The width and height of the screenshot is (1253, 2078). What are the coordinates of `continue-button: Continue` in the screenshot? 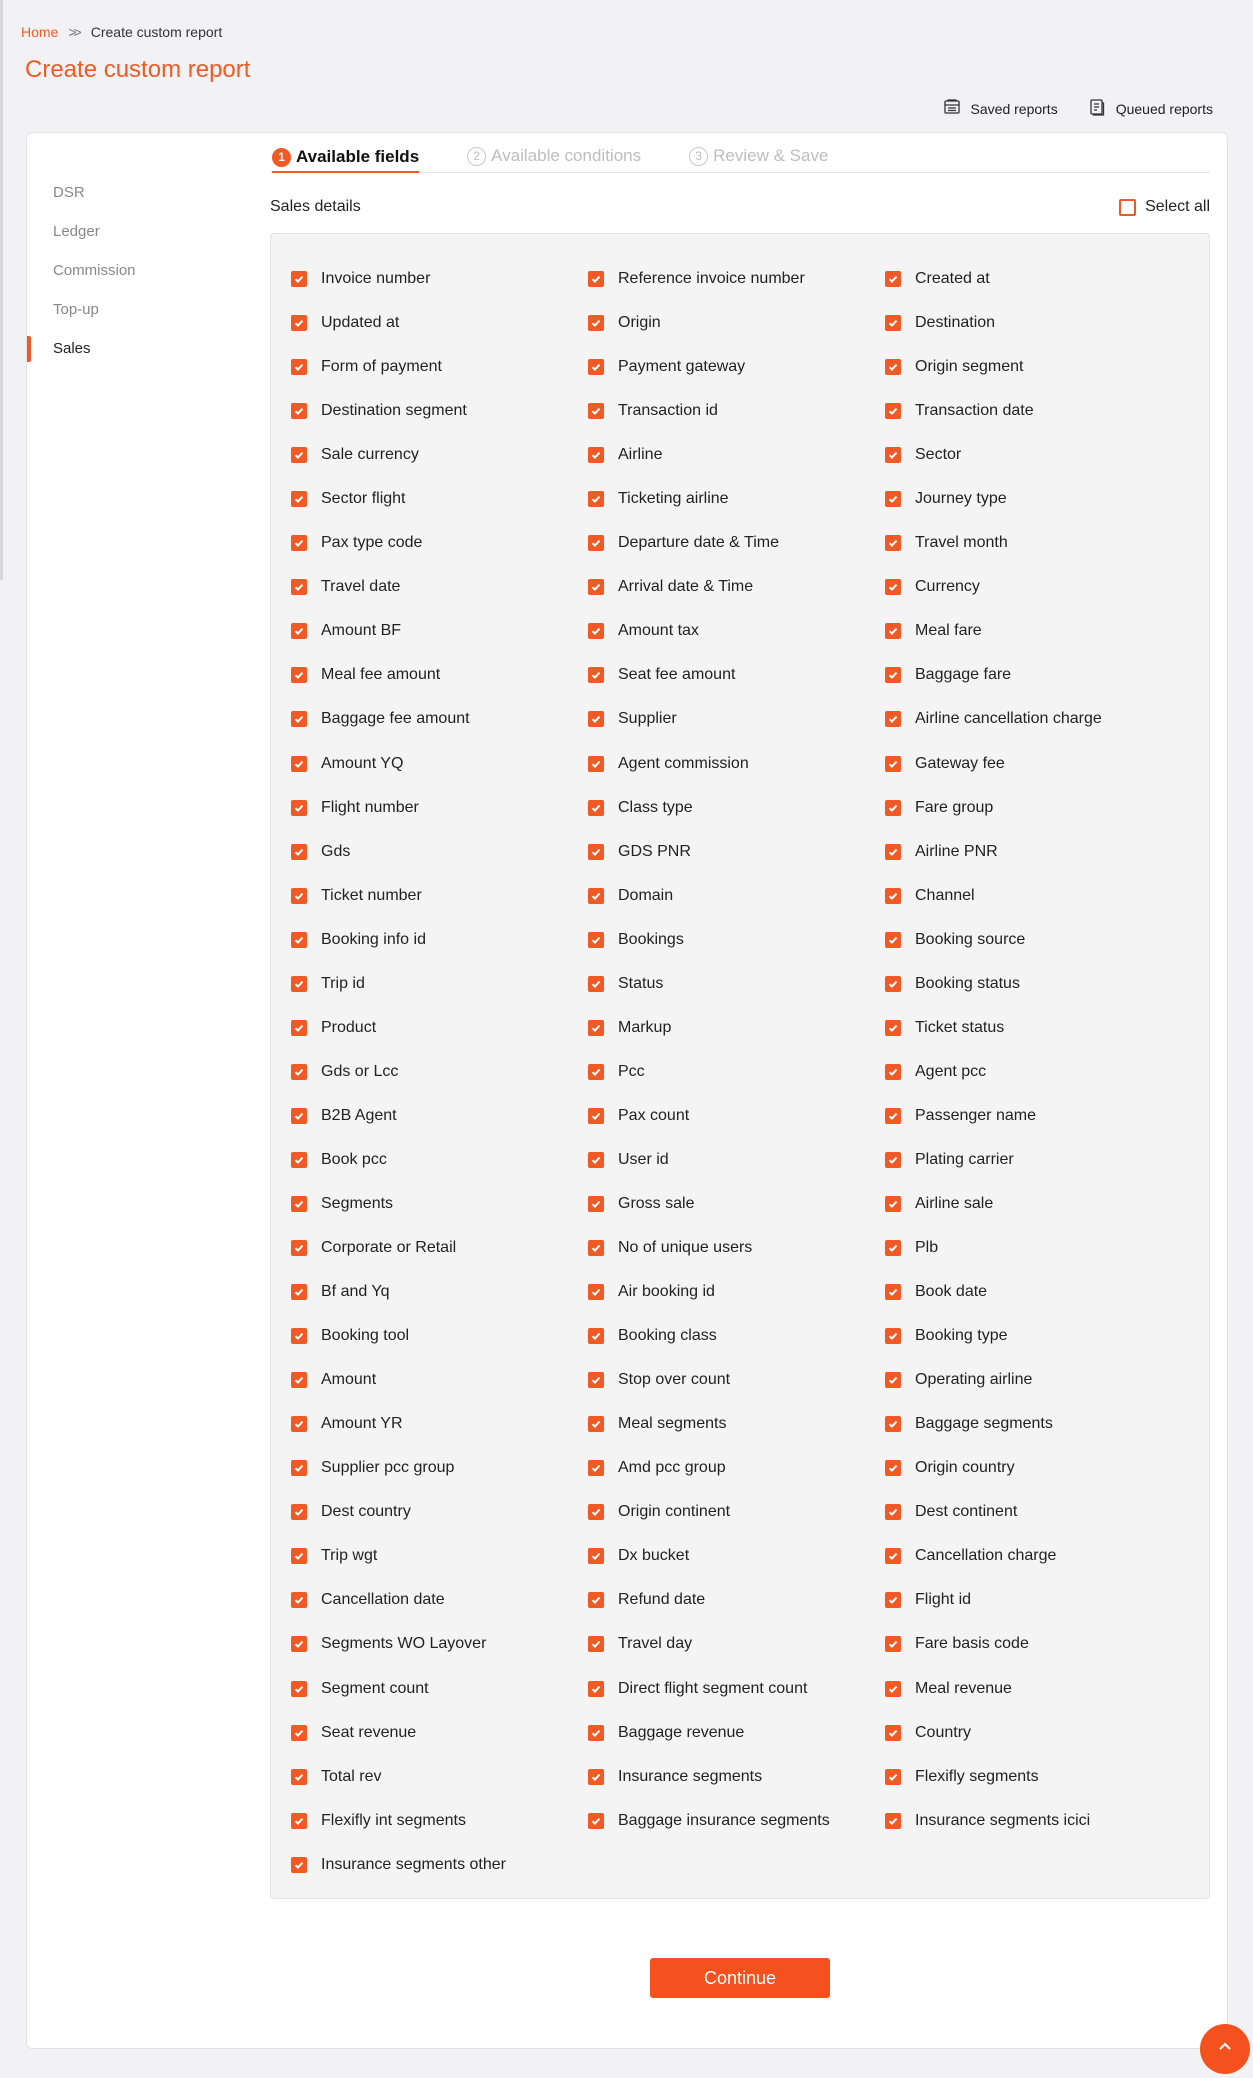 It's located at (740, 1978).